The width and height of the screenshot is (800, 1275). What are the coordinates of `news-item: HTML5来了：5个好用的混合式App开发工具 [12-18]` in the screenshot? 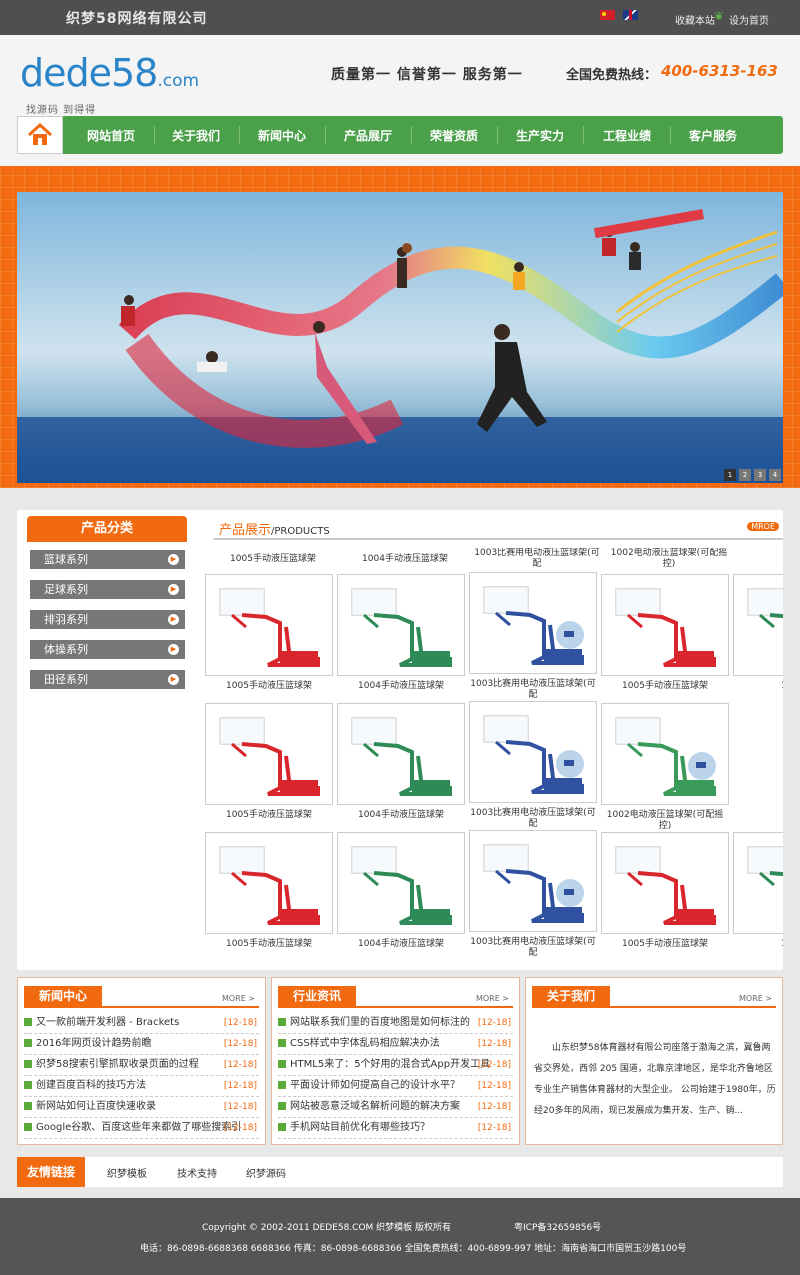 It's located at (395, 1065).